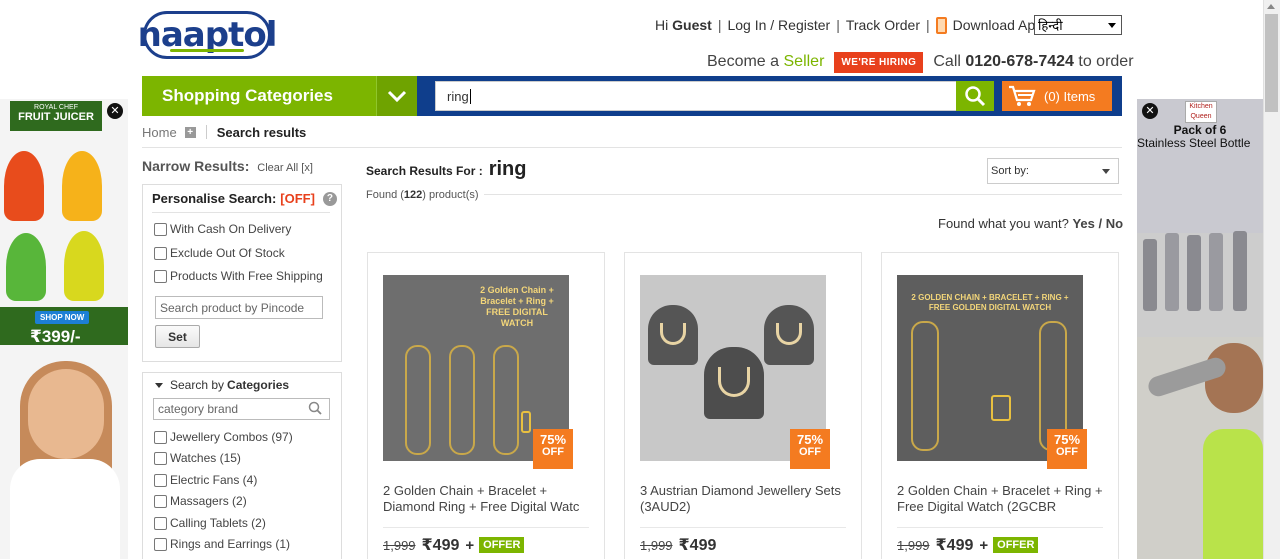 The image size is (1280, 559). What do you see at coordinates (227, 253) in the screenshot?
I see `filter-label: Exclude Out Of Stock` at bounding box center [227, 253].